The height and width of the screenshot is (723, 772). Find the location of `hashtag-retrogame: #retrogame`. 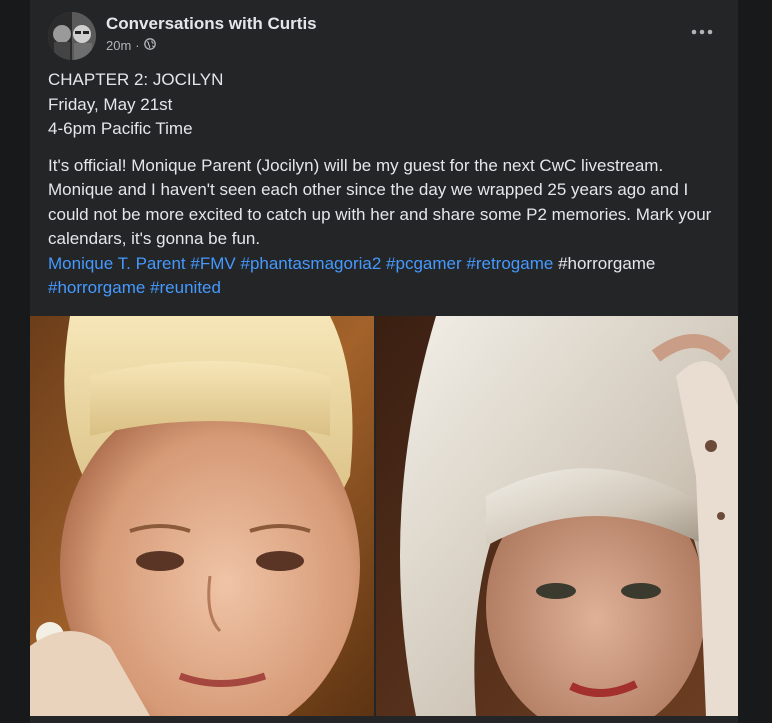

hashtag-retrogame: #retrogame is located at coordinates (509, 263).